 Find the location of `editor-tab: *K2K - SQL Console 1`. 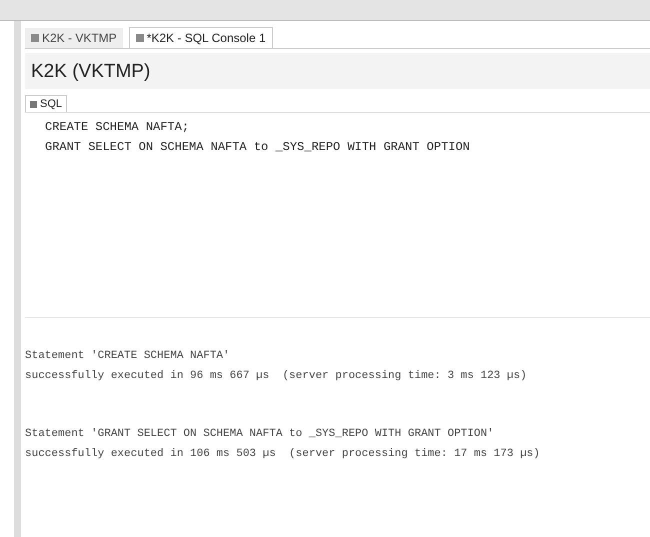

editor-tab: *K2K - SQL Console 1 is located at coordinates (200, 37).